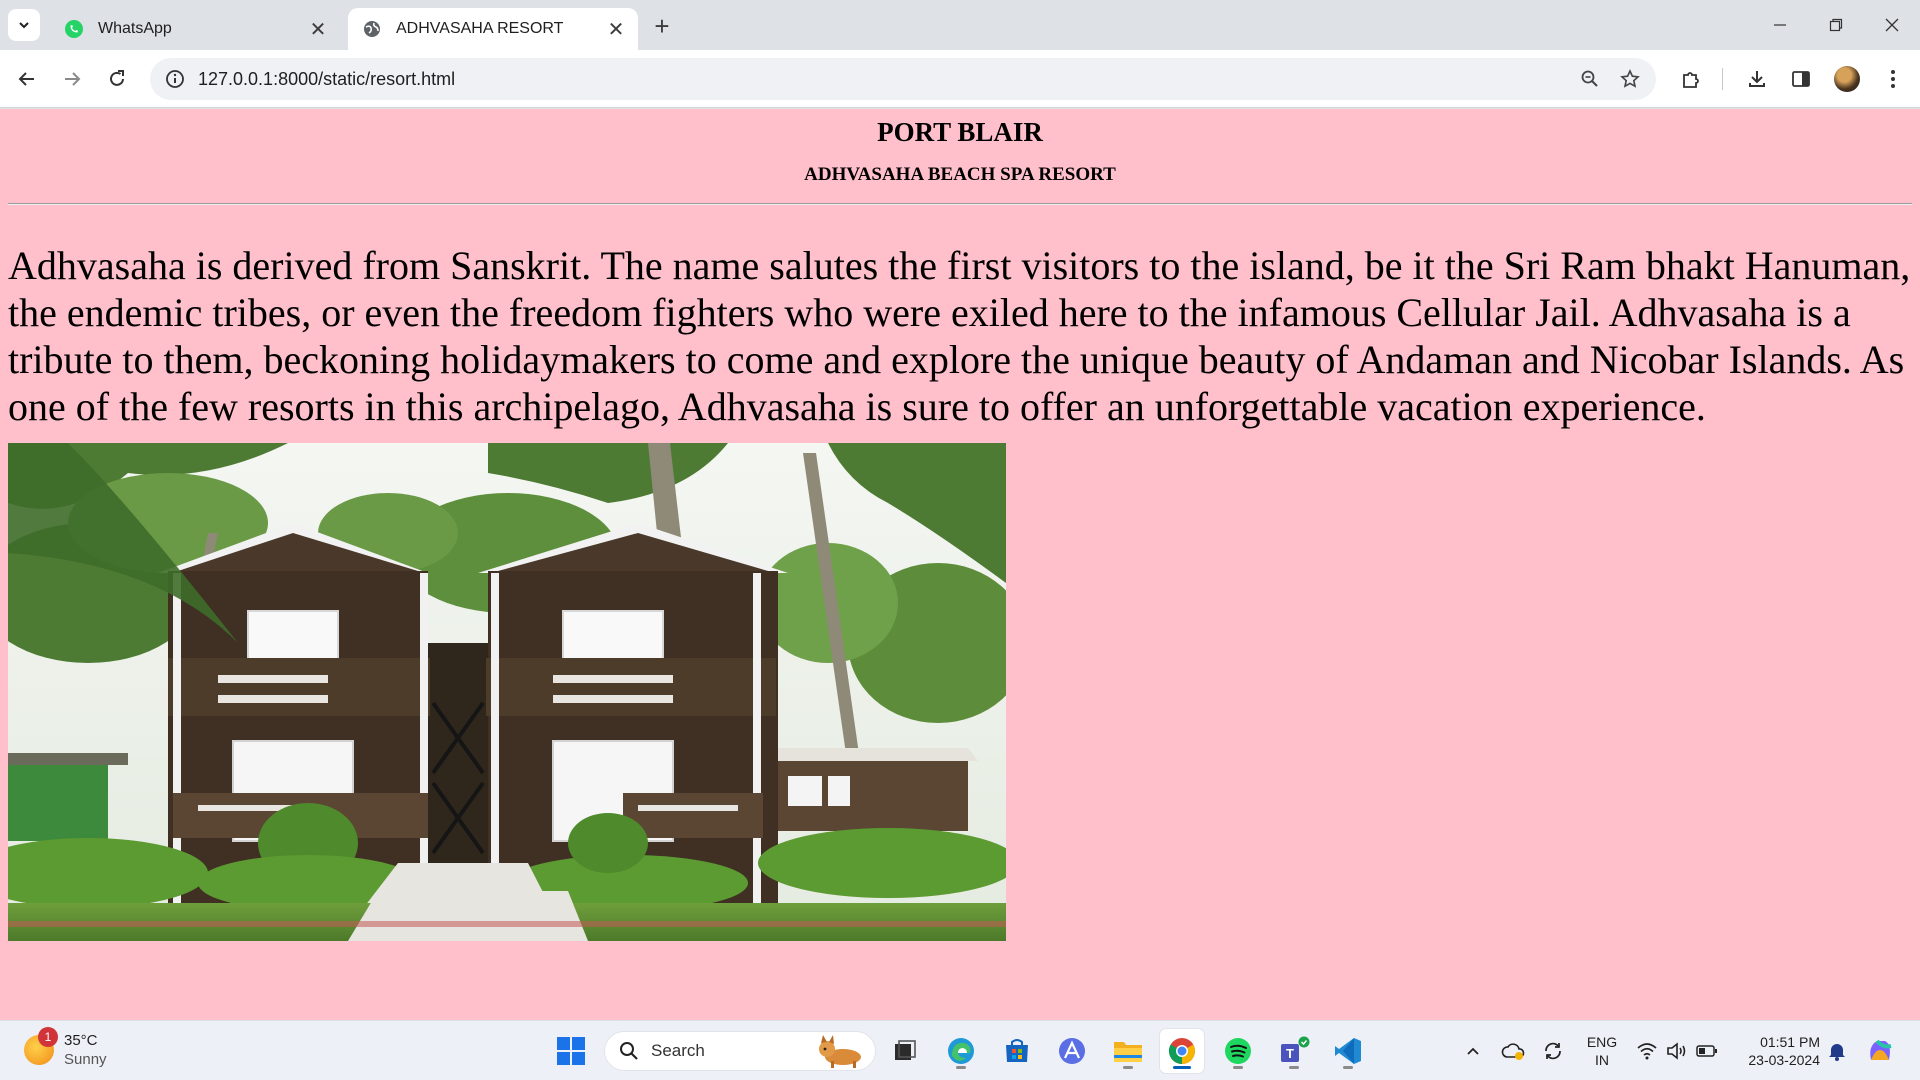 The width and height of the screenshot is (1920, 1080). I want to click on star-icon, so click(1630, 78).